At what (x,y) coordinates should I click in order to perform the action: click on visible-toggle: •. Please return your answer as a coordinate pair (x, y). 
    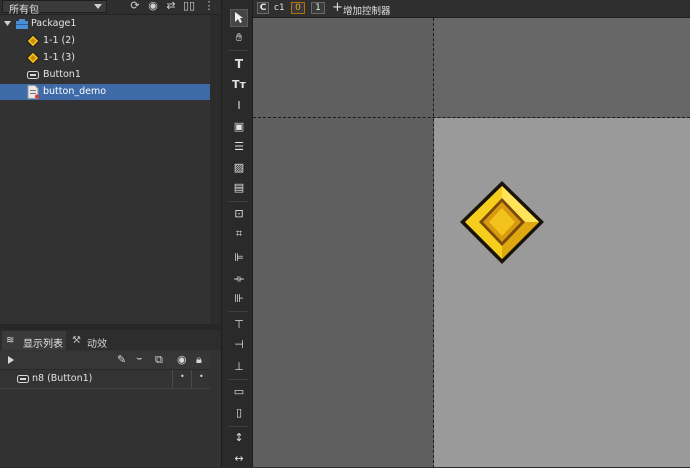
    Looking at the image, I should click on (182, 376).